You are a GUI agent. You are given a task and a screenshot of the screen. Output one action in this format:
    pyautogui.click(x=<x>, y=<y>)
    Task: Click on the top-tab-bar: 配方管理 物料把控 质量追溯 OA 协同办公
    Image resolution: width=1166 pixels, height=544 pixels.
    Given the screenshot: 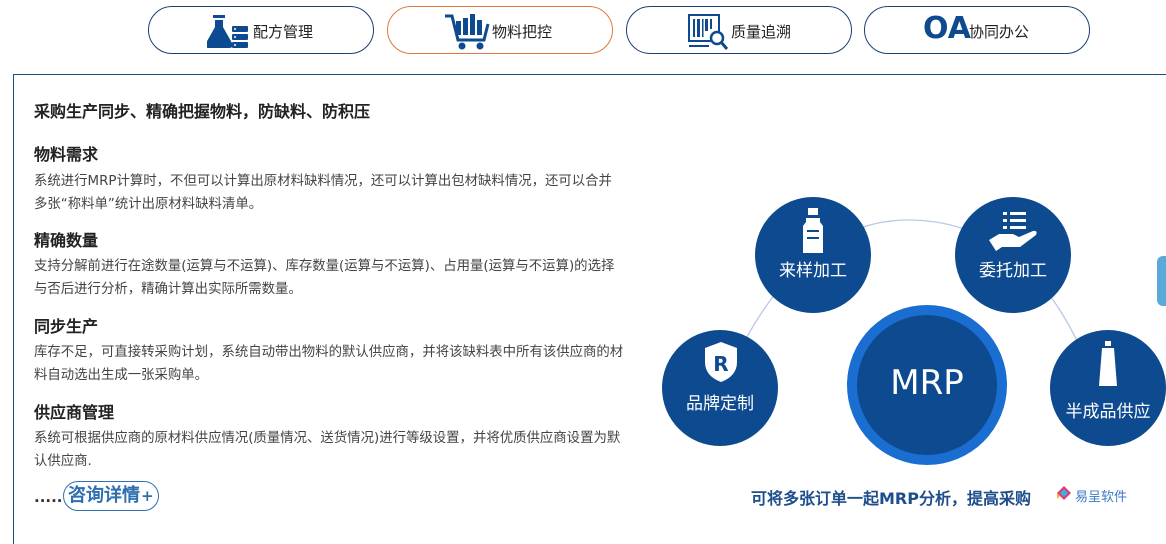 What is the action you would take?
    pyautogui.click(x=583, y=35)
    